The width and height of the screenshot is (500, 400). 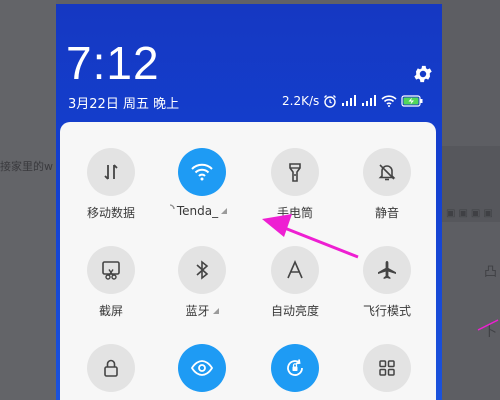 I want to click on clock-time: 7:12, so click(x=113, y=63).